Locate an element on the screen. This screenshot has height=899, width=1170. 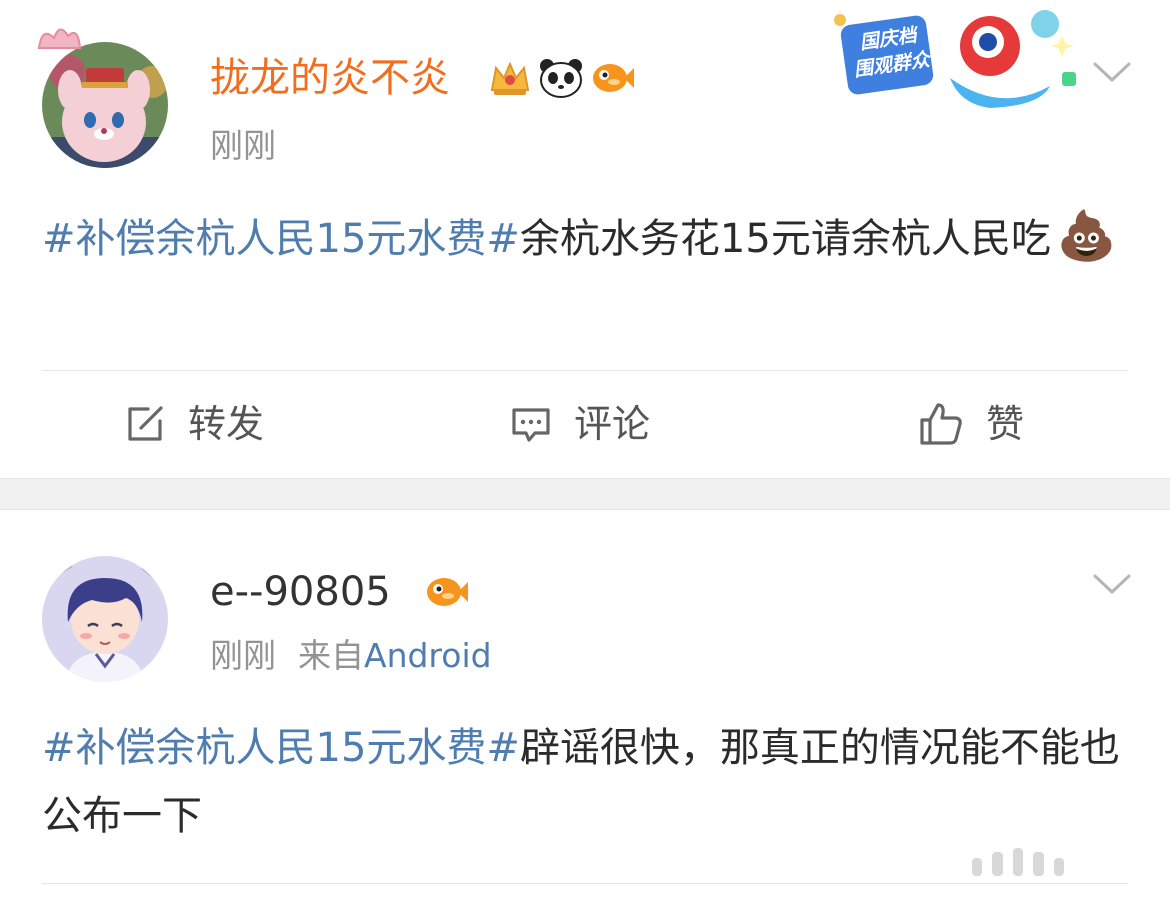
crown-icon is located at coordinates (510, 78).